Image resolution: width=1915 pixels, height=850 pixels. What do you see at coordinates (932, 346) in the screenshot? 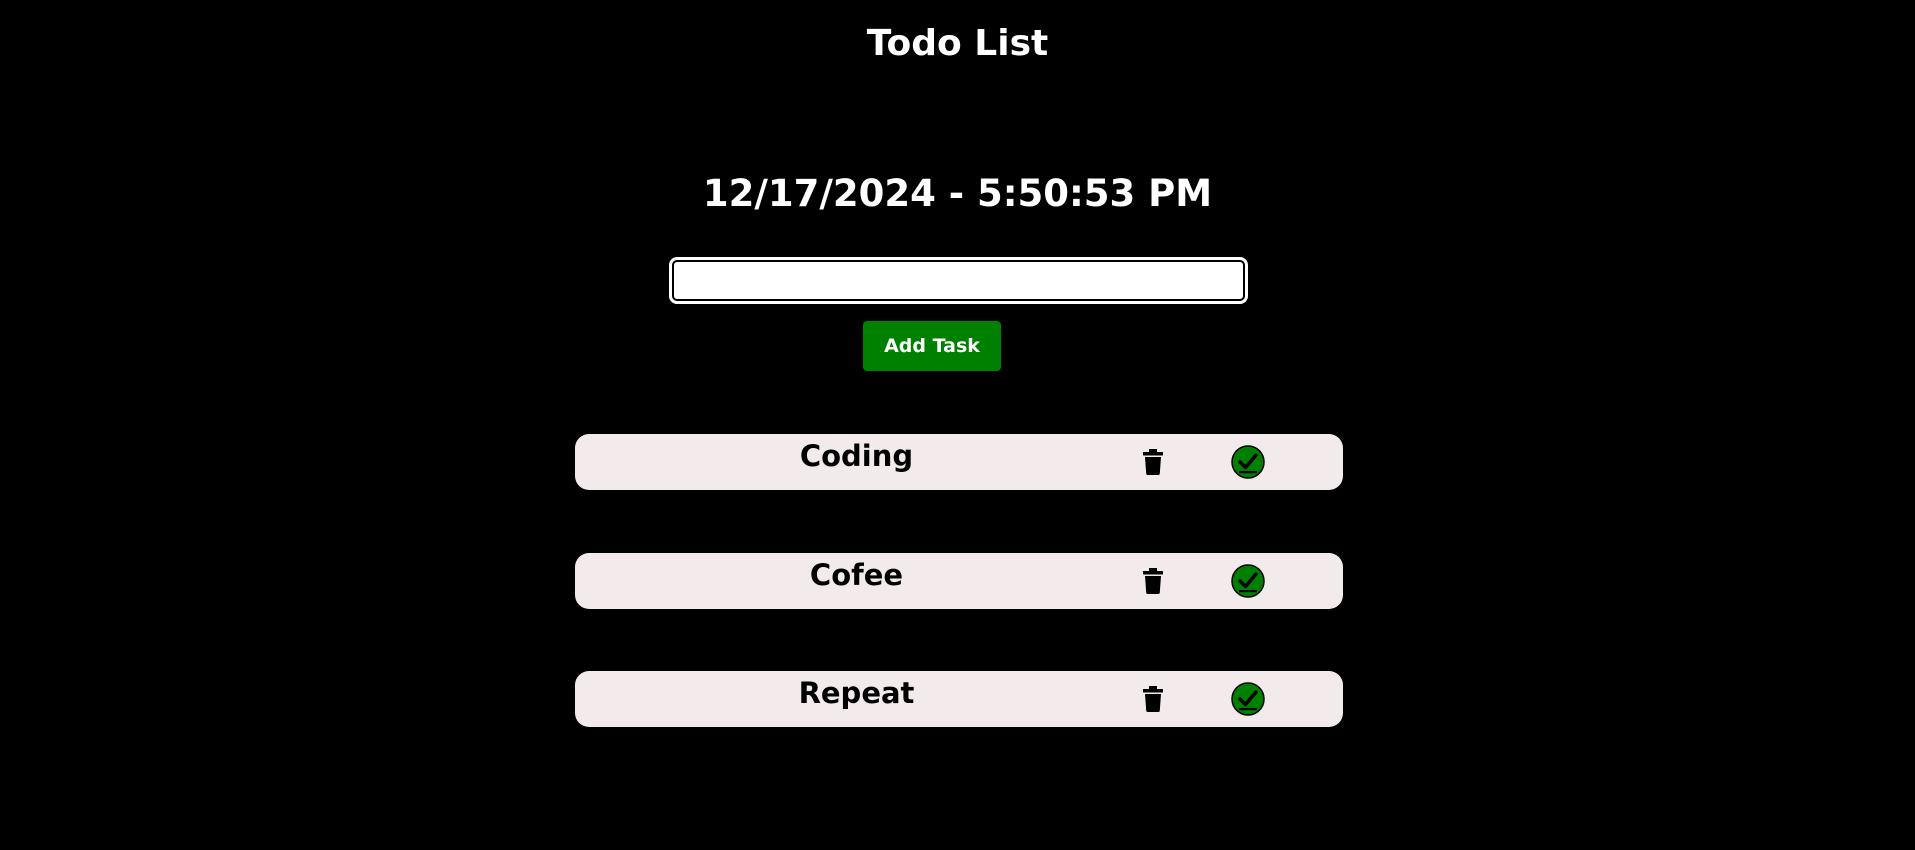
I see `add-task-button: Add Task` at bounding box center [932, 346].